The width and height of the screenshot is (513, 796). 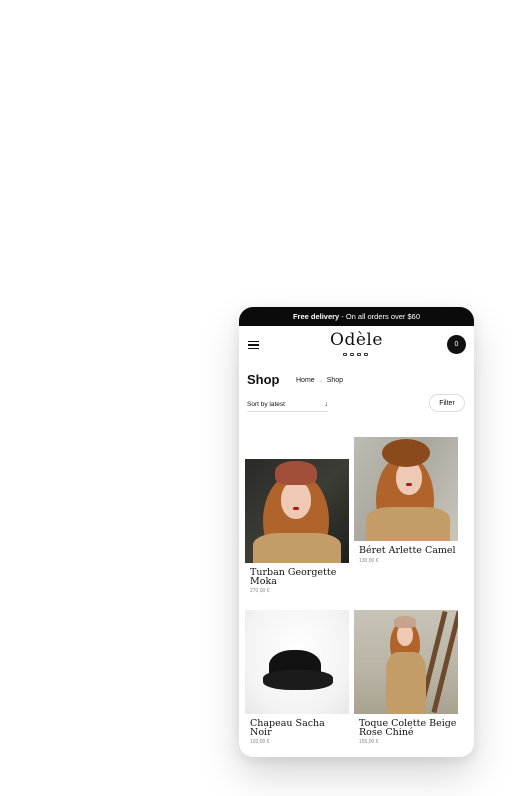 I want to click on product-card: Chapeau Sacha Noir 120,00 €, so click(x=297, y=677).